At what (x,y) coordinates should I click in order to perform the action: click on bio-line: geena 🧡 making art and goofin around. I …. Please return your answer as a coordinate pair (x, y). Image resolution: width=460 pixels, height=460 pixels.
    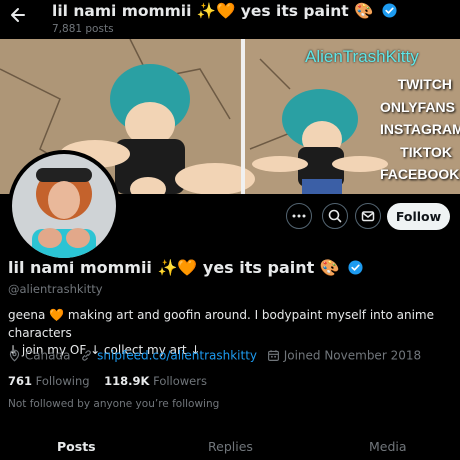
    Looking at the image, I should click on (221, 324).